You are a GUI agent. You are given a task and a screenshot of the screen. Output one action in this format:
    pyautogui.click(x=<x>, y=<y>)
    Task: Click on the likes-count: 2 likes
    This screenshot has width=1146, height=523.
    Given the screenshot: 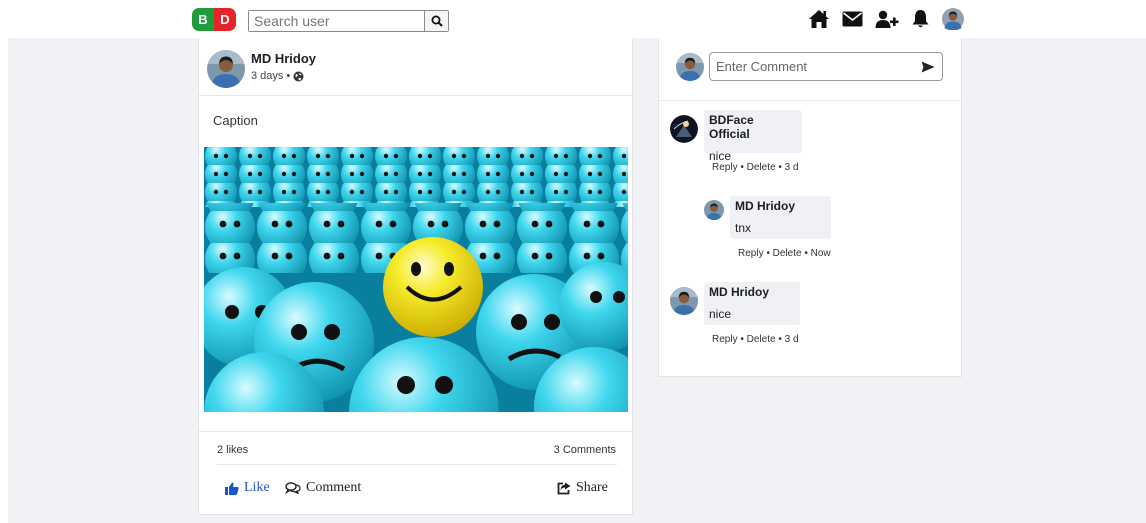 What is the action you would take?
    pyautogui.click(x=232, y=450)
    